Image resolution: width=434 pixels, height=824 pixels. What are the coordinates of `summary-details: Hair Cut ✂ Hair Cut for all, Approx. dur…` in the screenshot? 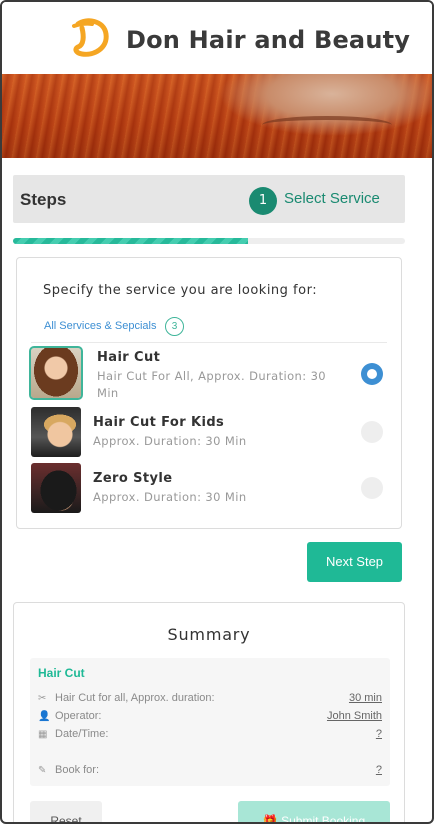 It's located at (210, 722).